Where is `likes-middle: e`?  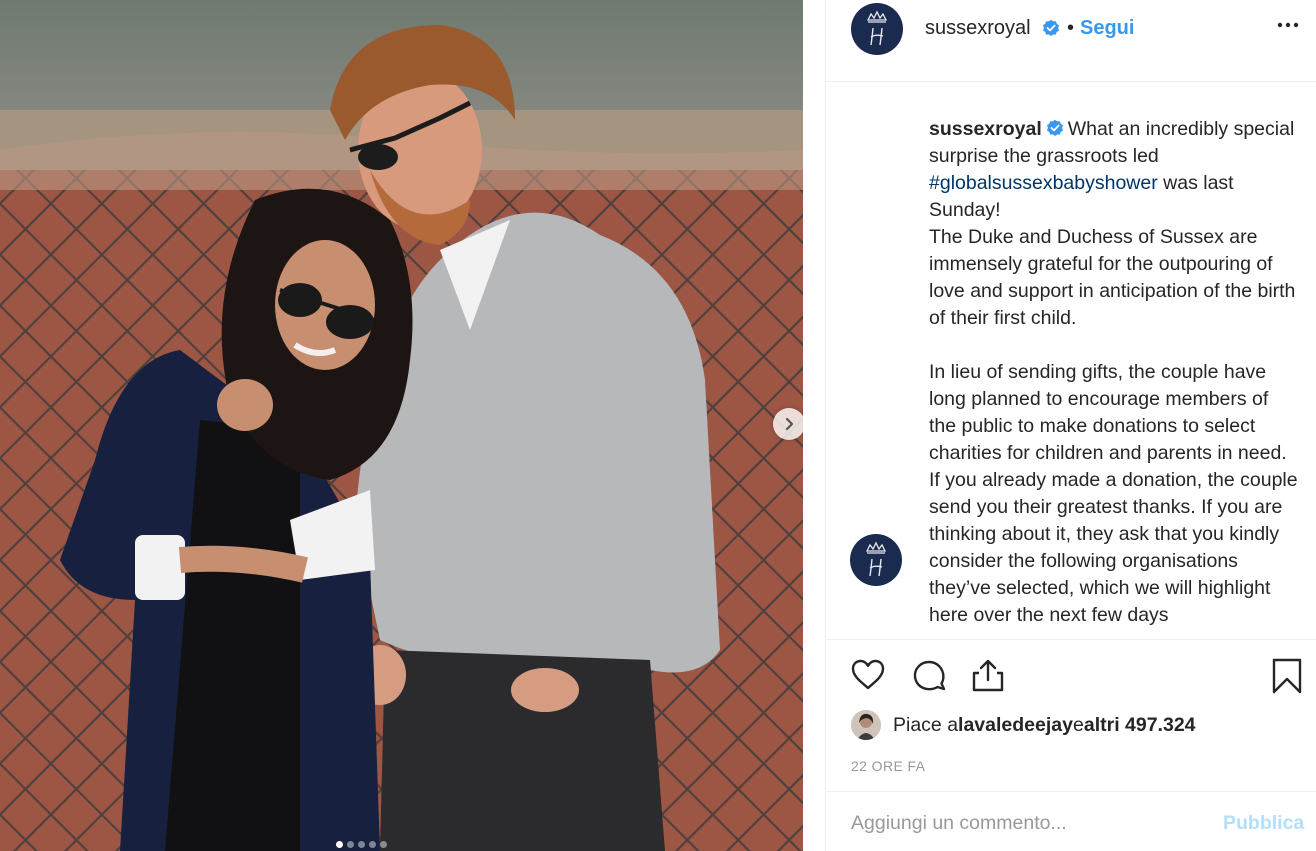 likes-middle: e is located at coordinates (1078, 724).